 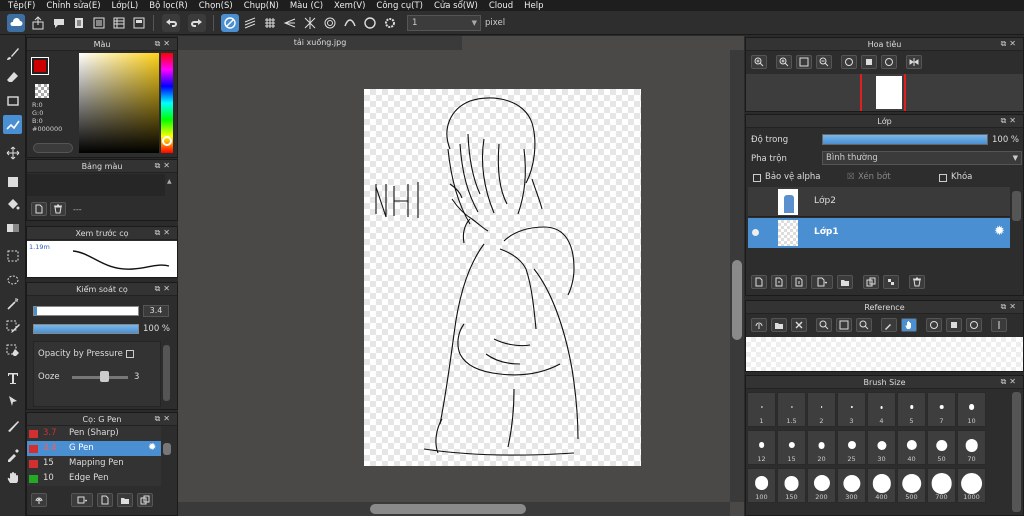 What do you see at coordinates (126, 6) in the screenshot?
I see `menu-item: Lớp(L)` at bounding box center [126, 6].